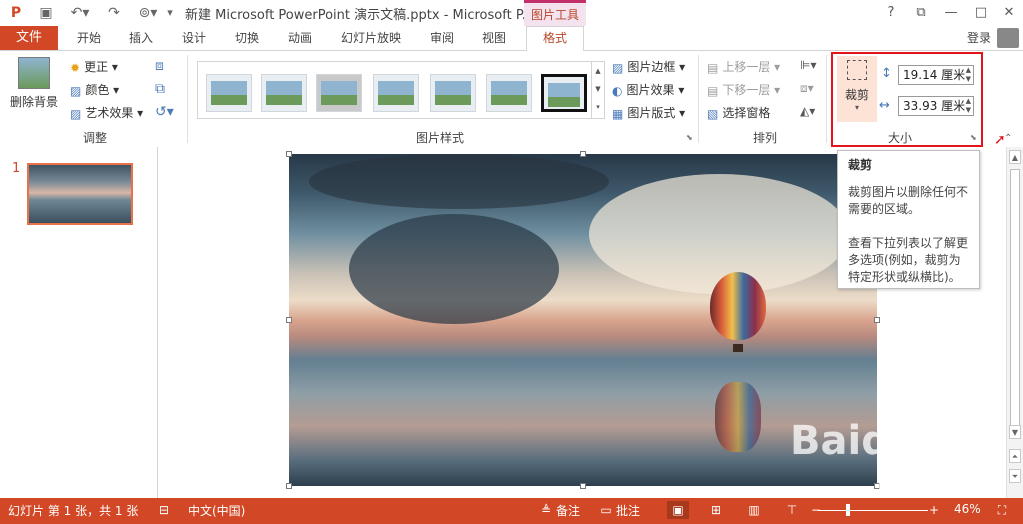 The width and height of the screenshot is (1023, 524). Describe the element at coordinates (170, 13) in the screenshot. I see `customize-qa-icon: ▾` at that location.